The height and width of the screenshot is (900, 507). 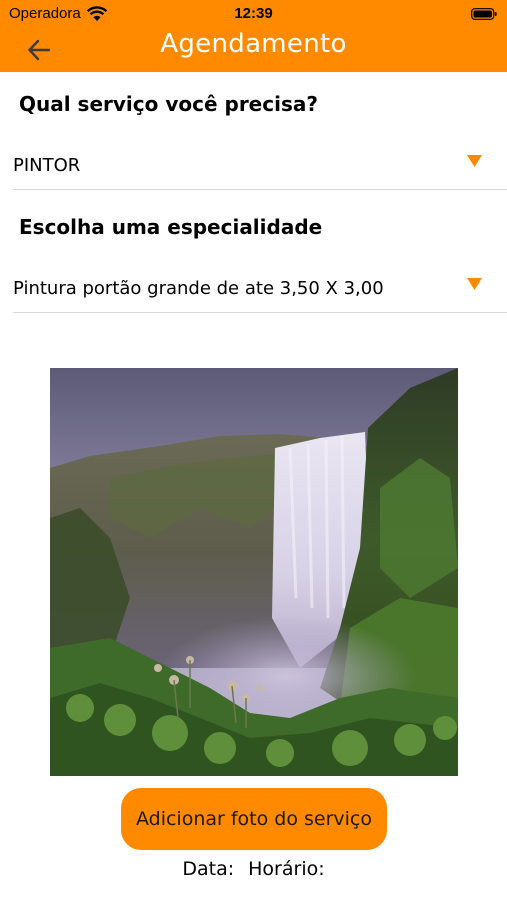 I want to click on status-bar: Operadora 12:39, so click(x=253, y=14).